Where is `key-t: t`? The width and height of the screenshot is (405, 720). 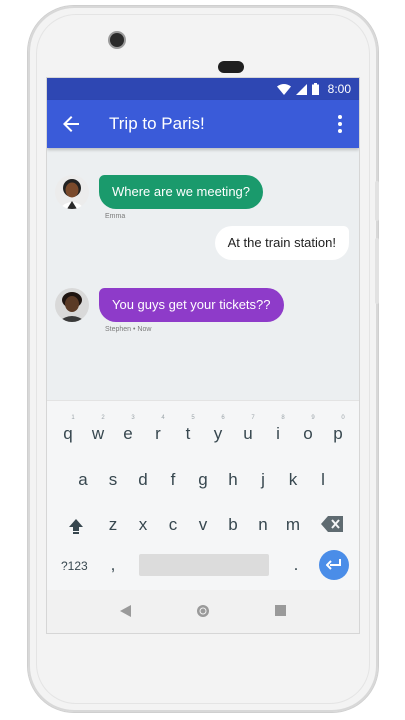
key-t: t is located at coordinates (188, 434).